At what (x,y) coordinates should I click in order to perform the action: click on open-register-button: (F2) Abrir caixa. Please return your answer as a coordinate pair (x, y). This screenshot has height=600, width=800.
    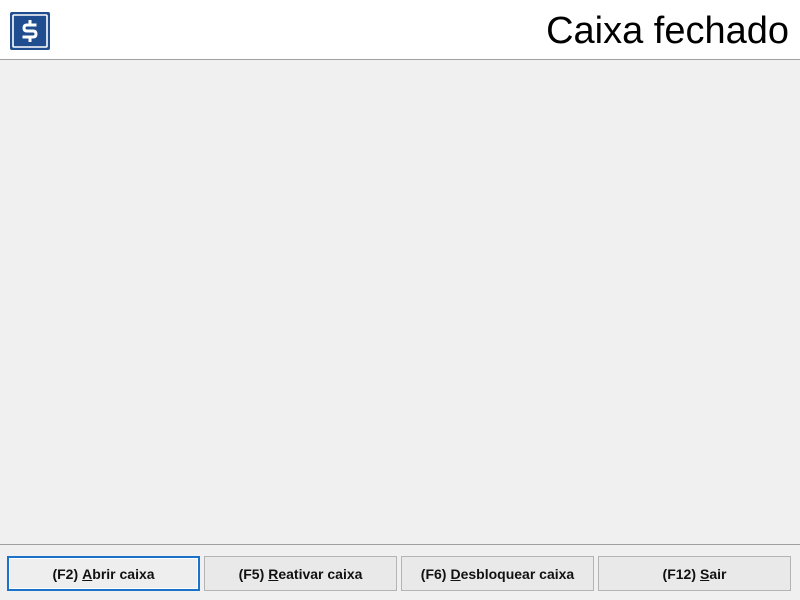
    Looking at the image, I should click on (103, 573).